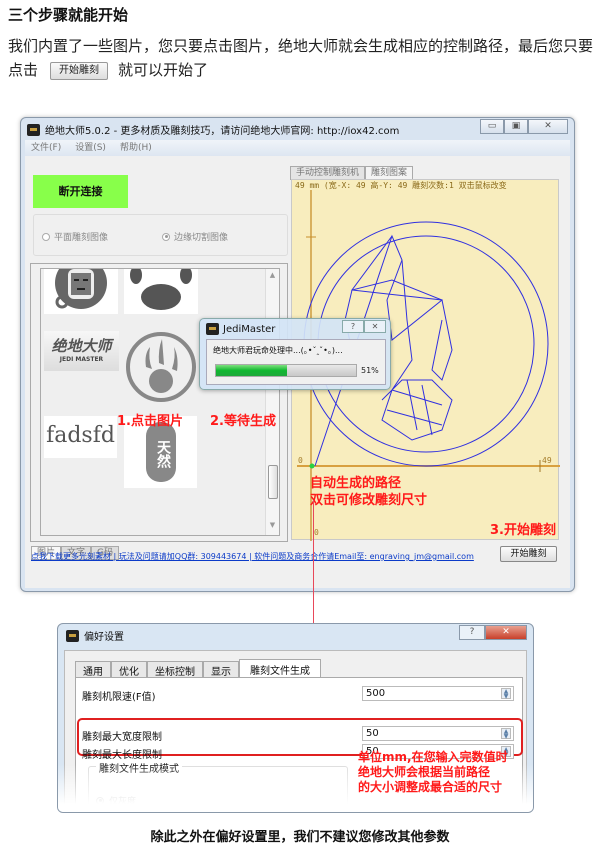 The width and height of the screenshot is (600, 852). Describe the element at coordinates (273, 482) in the screenshot. I see `scroll-thumb` at that location.